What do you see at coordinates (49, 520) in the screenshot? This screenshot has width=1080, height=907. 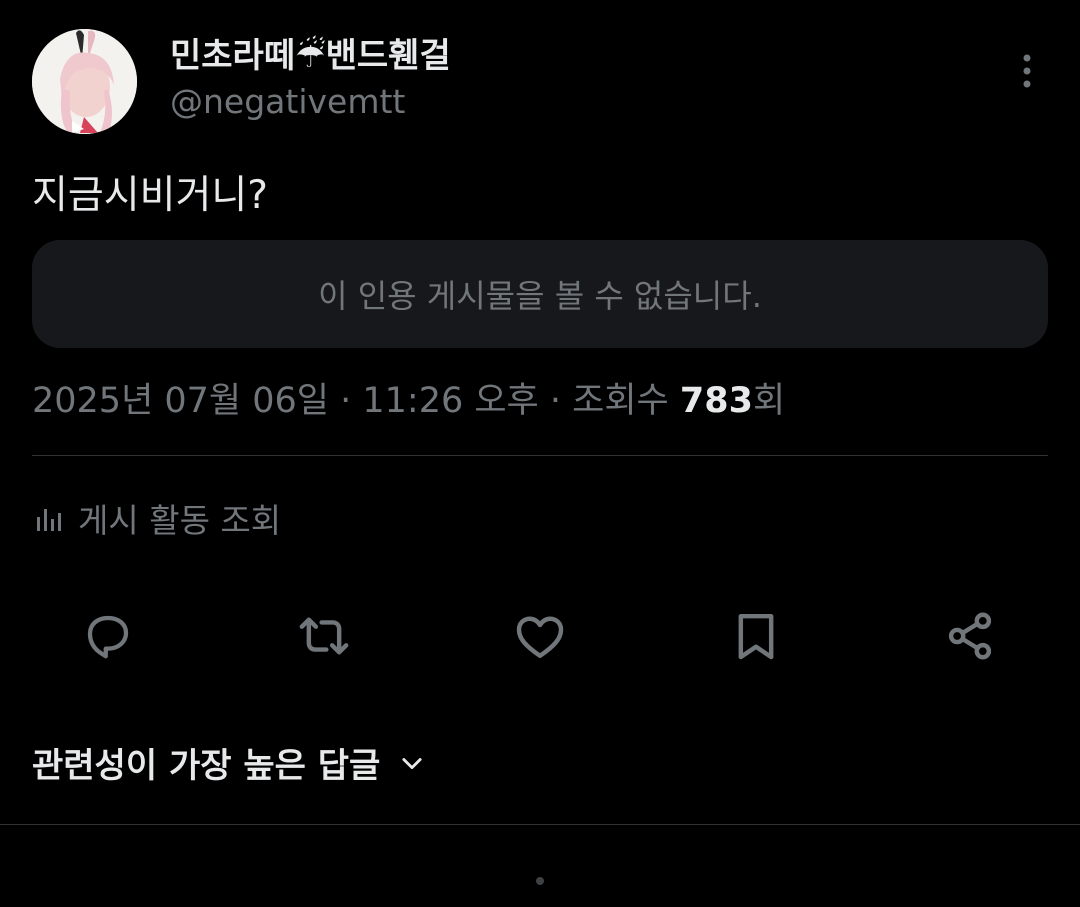 I see `analytics-icon` at bounding box center [49, 520].